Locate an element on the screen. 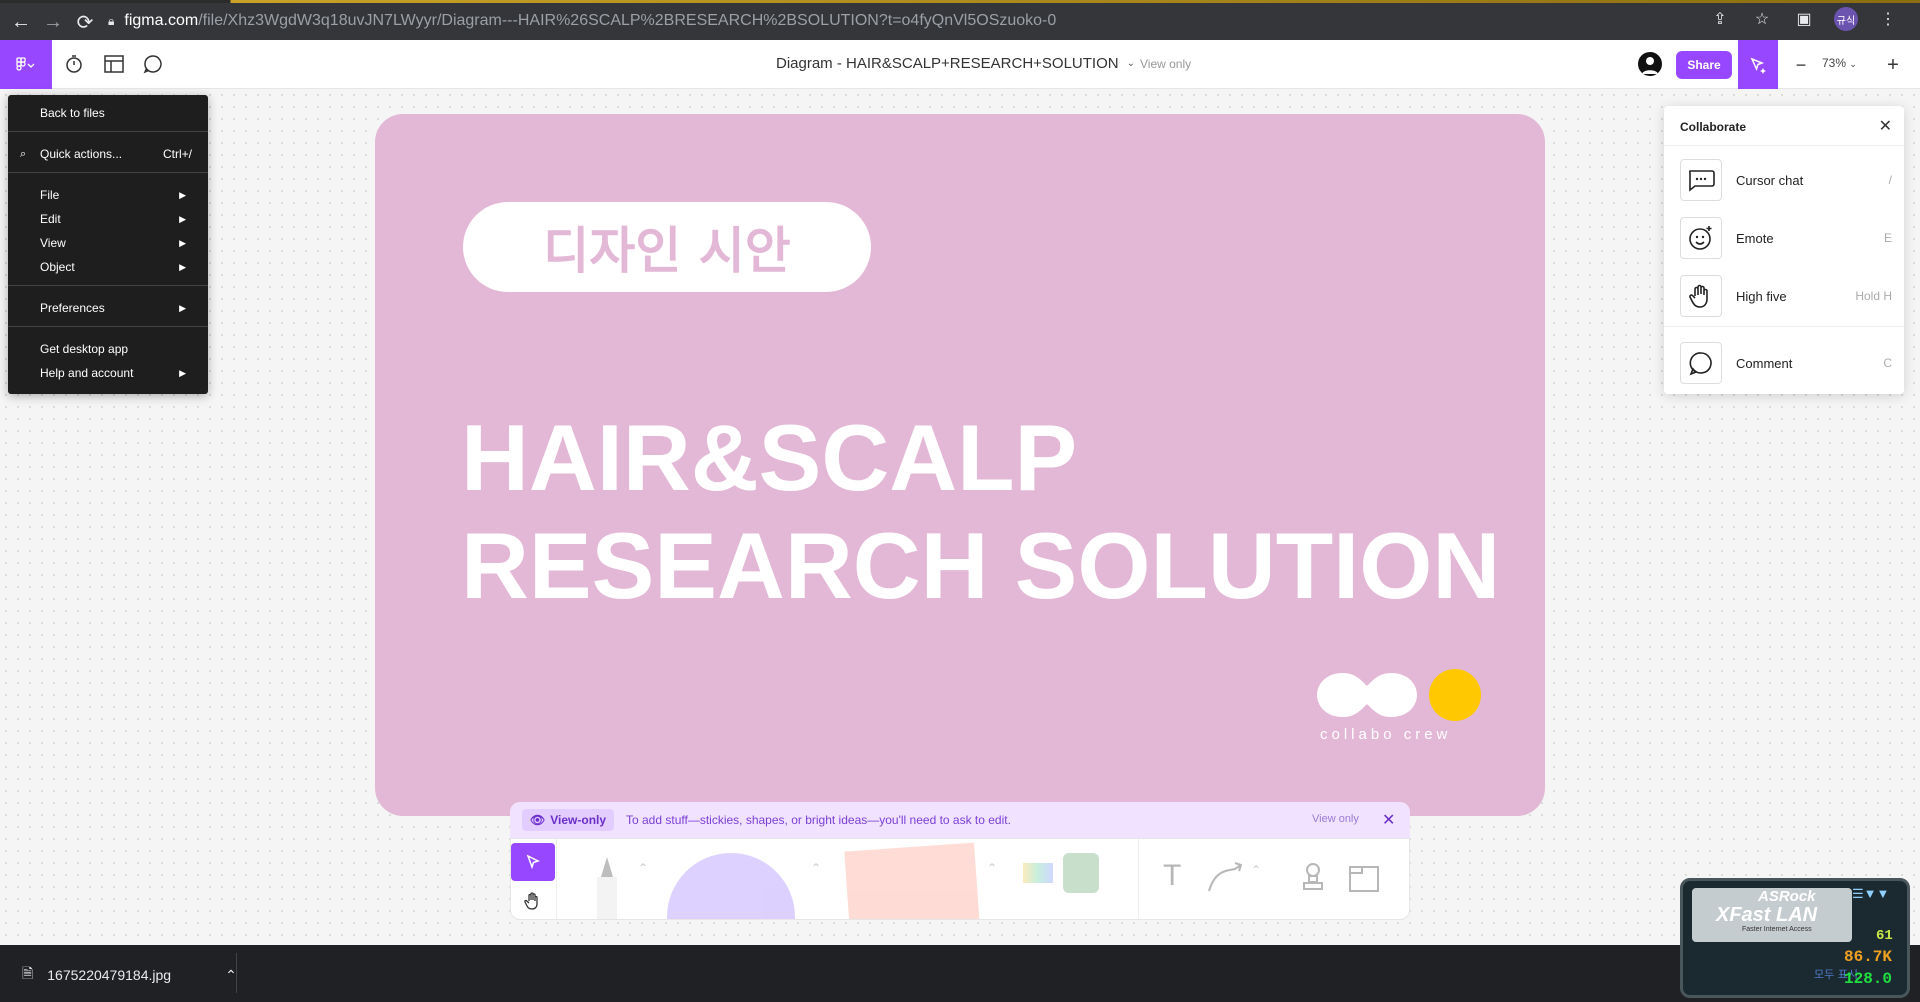  hand-tool-button is located at coordinates (533, 901).